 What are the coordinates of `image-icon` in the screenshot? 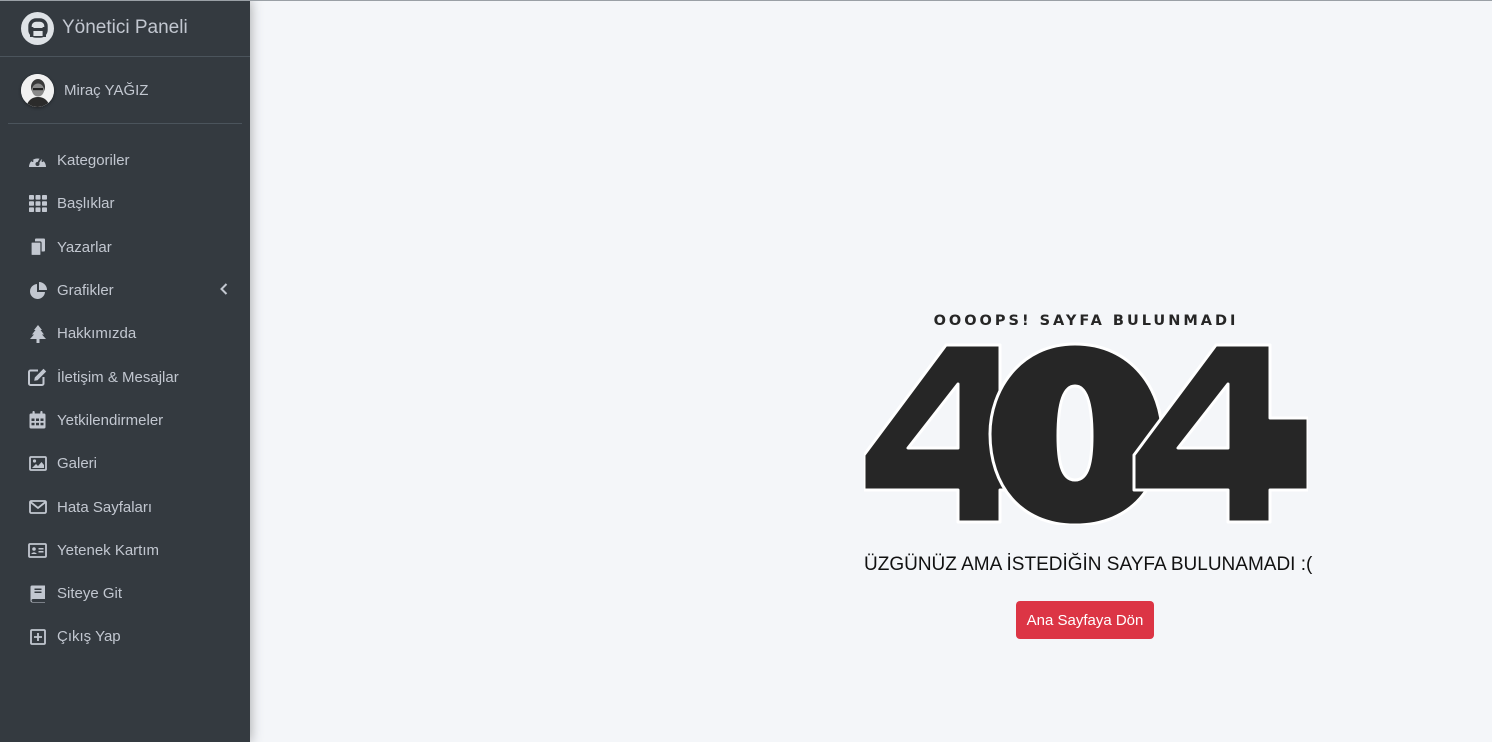 It's located at (37, 463).